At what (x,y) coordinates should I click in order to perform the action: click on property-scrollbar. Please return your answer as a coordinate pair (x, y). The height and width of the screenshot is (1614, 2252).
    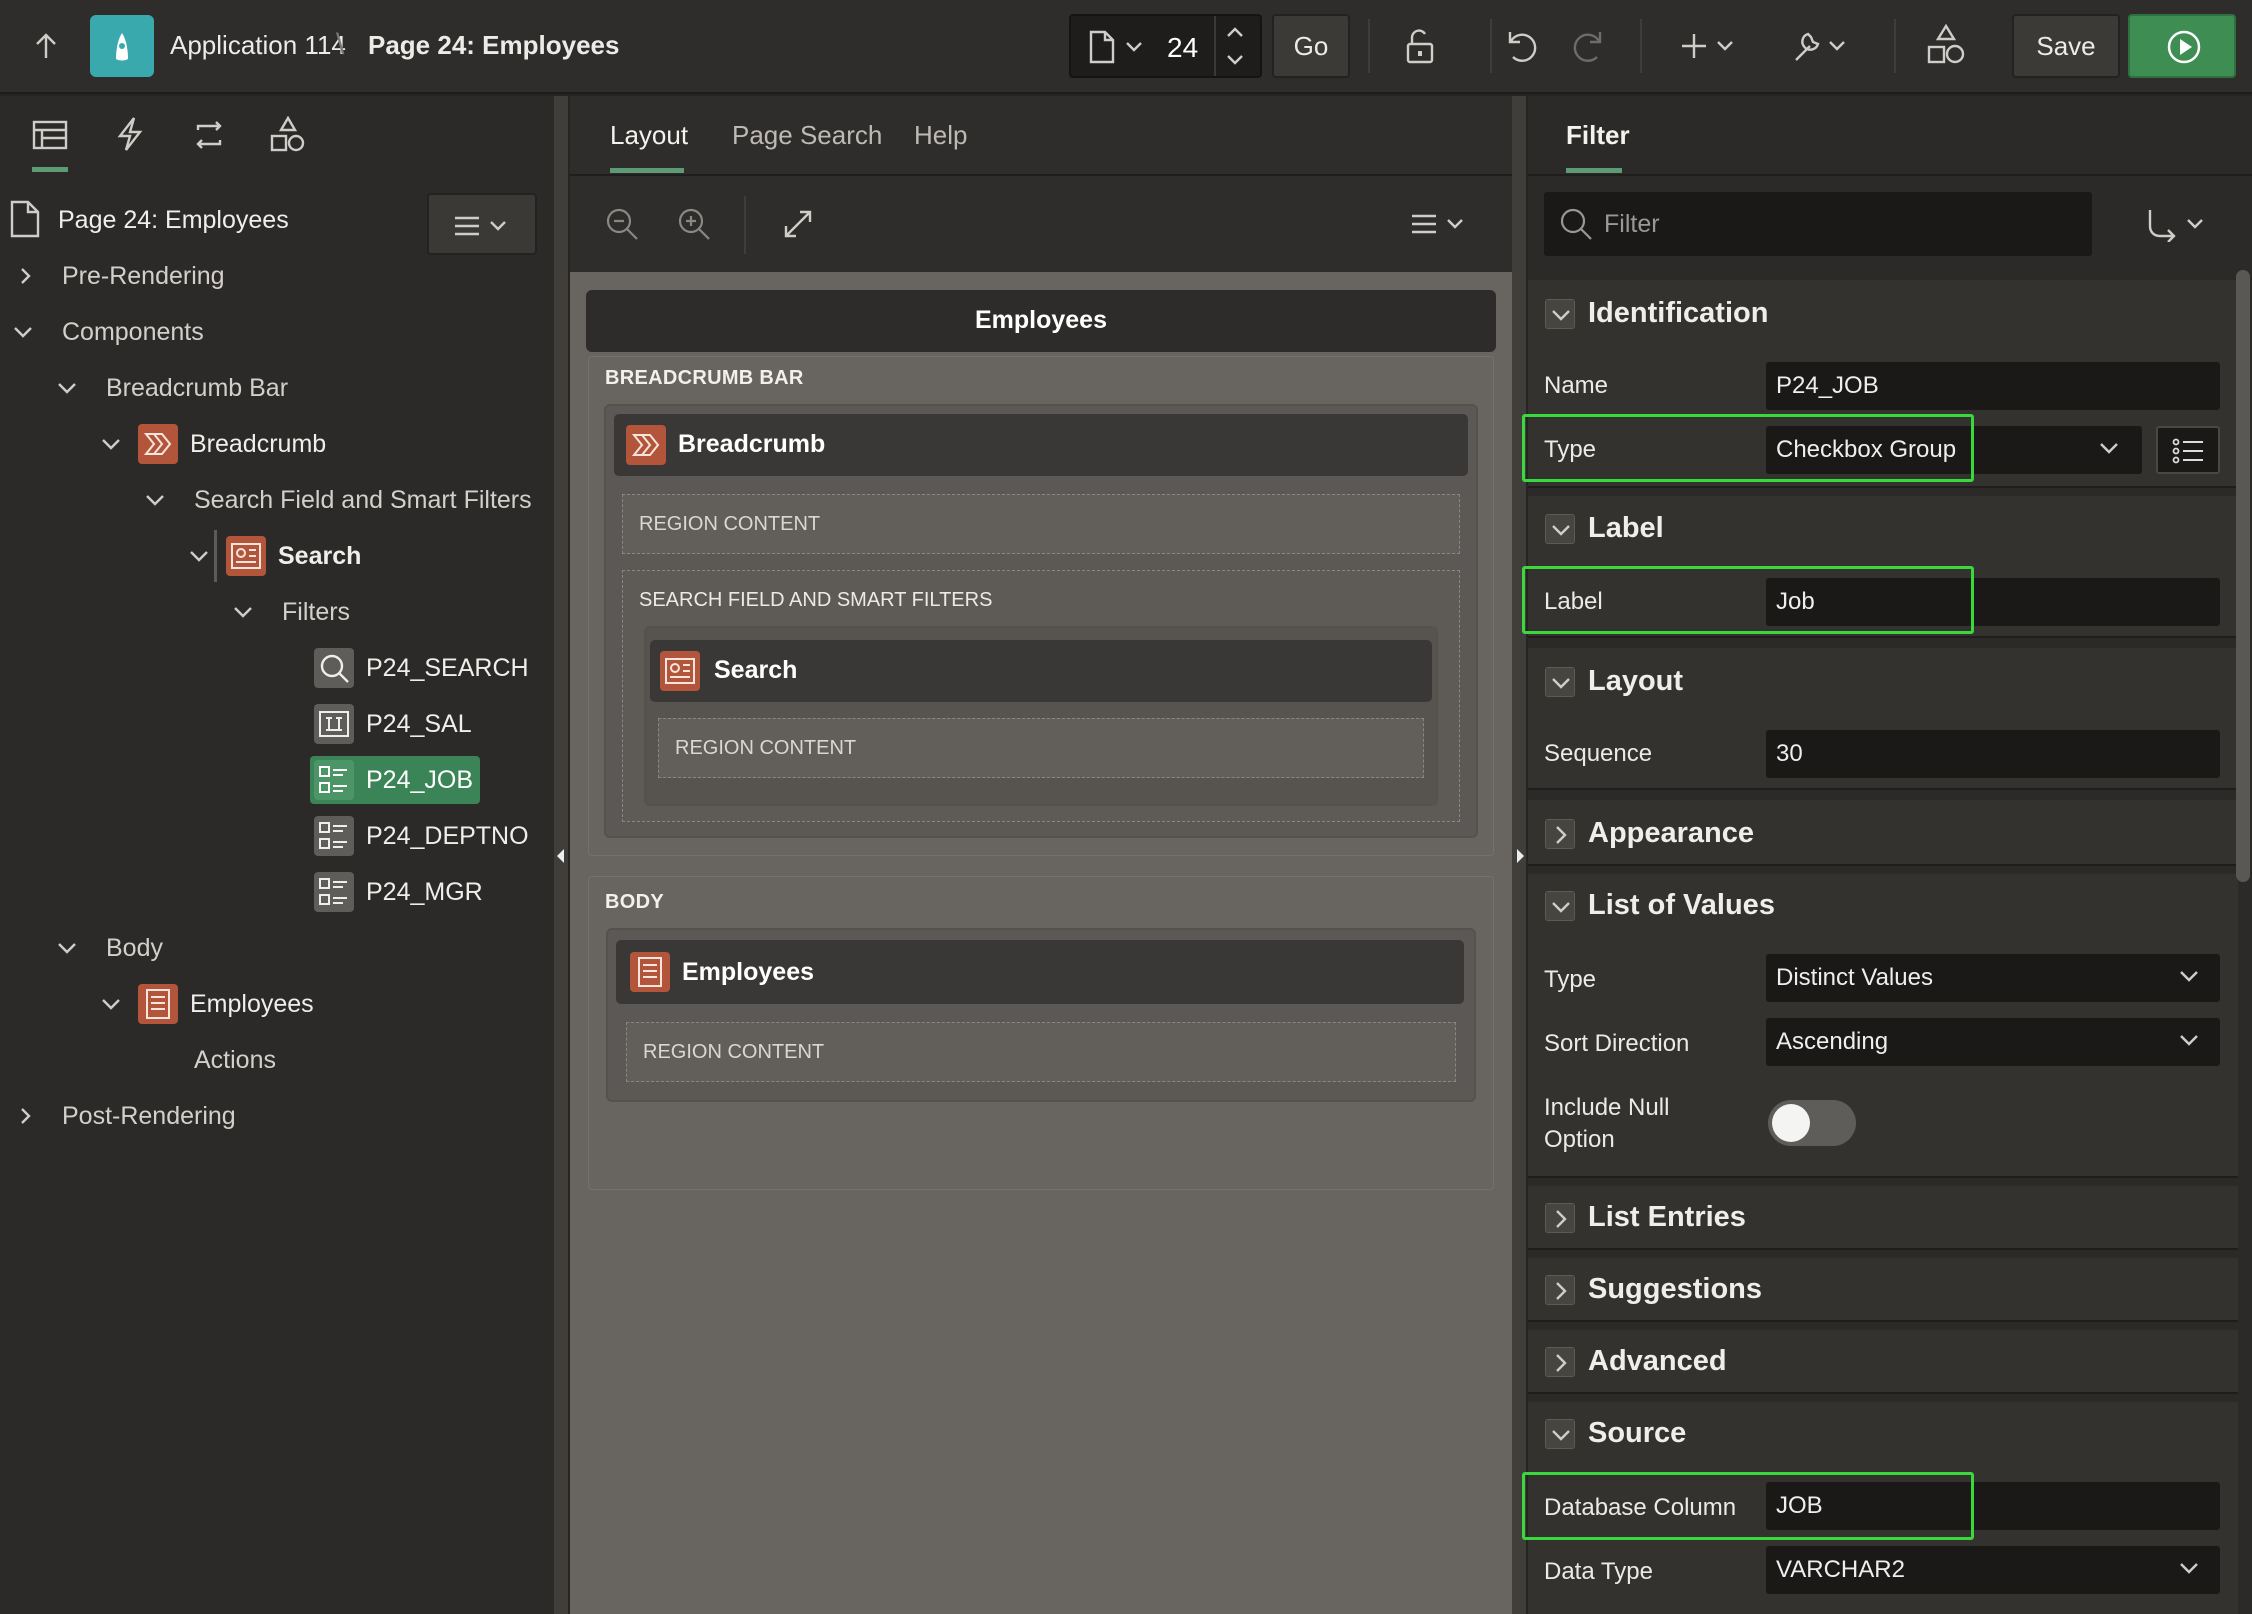
    Looking at the image, I should click on (2243, 576).